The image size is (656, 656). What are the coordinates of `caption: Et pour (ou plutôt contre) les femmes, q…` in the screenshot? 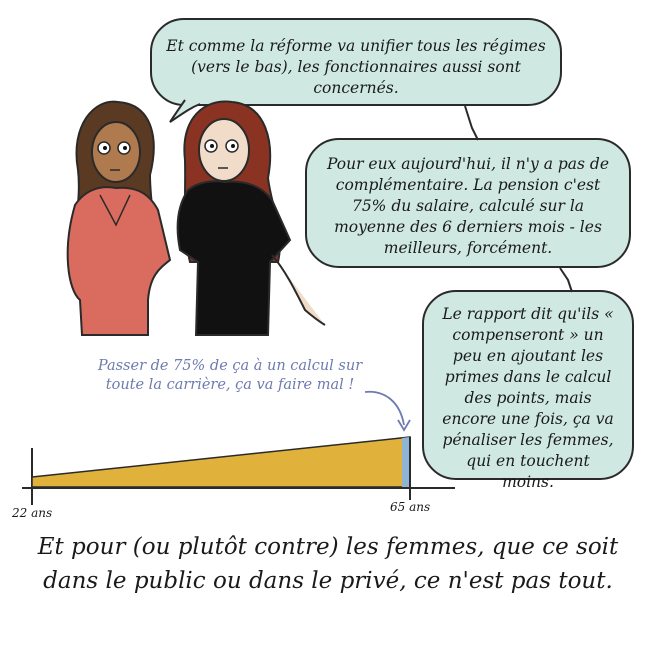 It's located at (328, 564).